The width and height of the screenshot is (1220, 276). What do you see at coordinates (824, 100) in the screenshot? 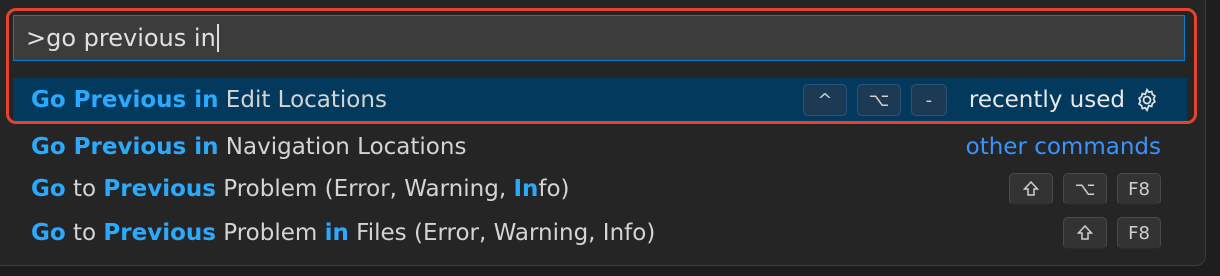
I see `key-control: ^` at bounding box center [824, 100].